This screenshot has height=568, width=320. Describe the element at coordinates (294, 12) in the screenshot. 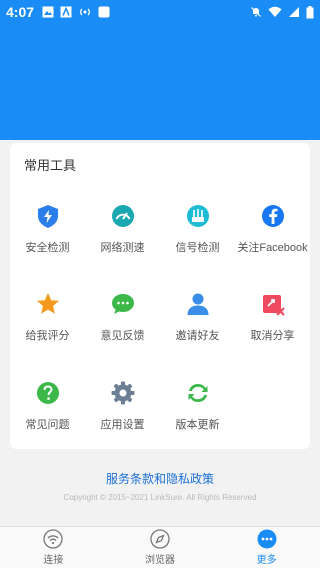

I see `signal-icon` at that location.